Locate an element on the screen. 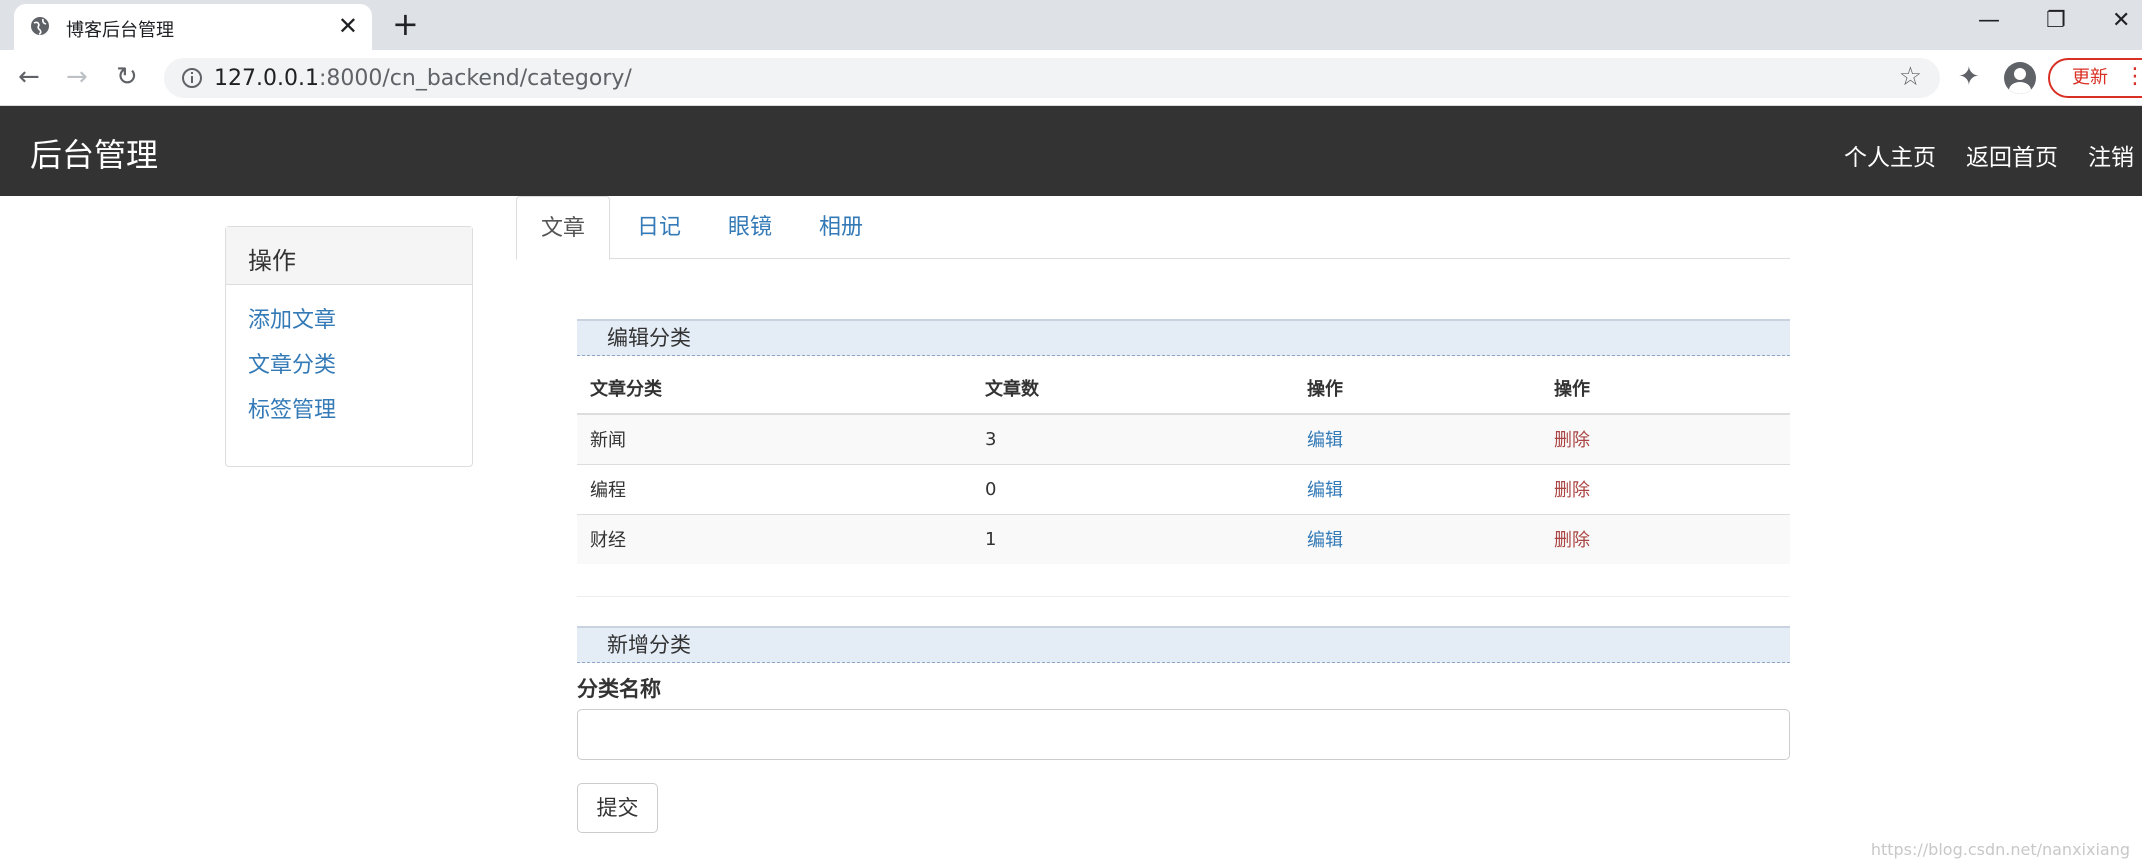 This screenshot has height=867, width=2142. url-host: 127.0.0.1 is located at coordinates (266, 78).